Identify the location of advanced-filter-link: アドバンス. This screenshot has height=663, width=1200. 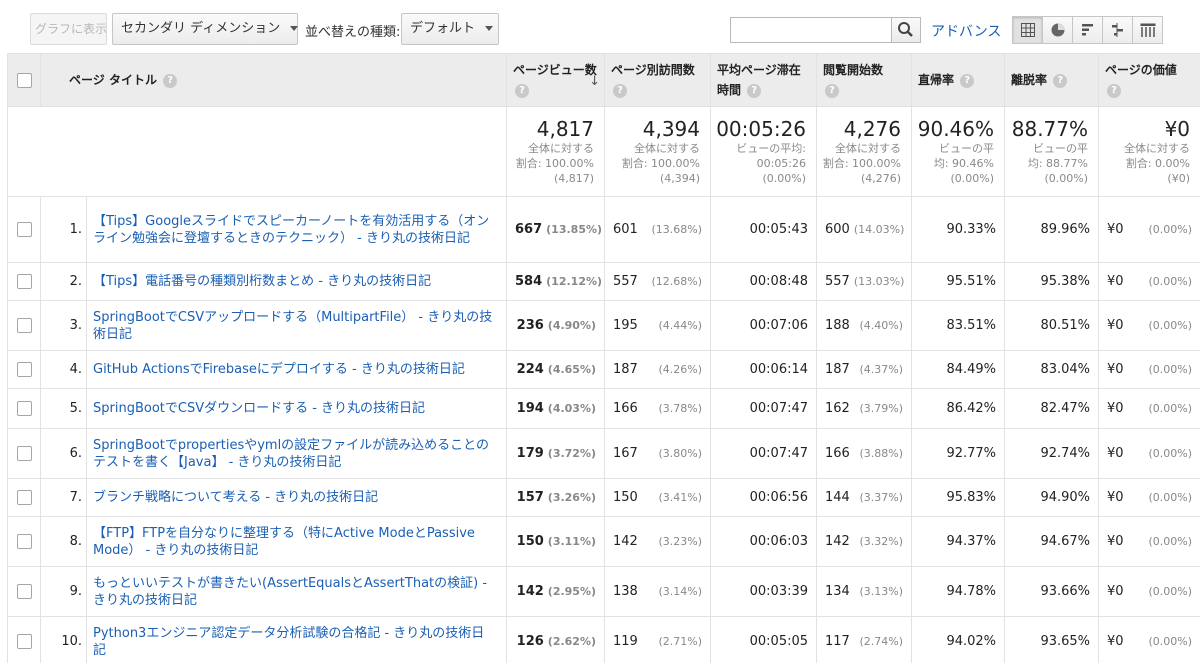
(966, 31).